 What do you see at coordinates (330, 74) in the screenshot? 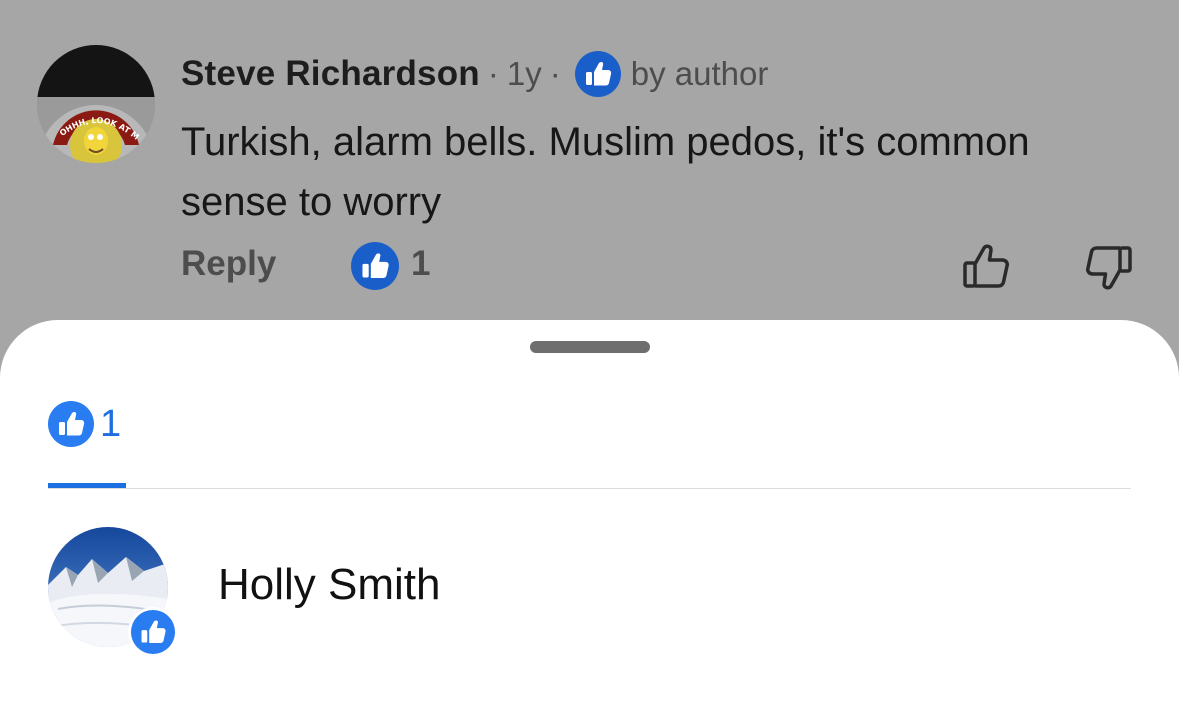
I see `commenter-name: Steve Richardson` at bounding box center [330, 74].